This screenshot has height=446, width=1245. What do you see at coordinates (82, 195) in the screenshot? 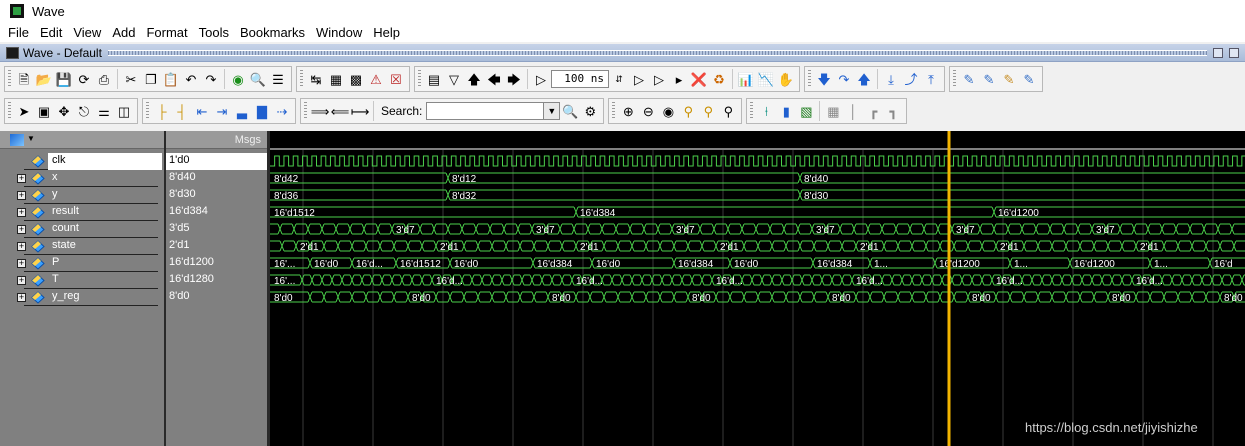
I see `signal-row-y: + y` at bounding box center [82, 195].